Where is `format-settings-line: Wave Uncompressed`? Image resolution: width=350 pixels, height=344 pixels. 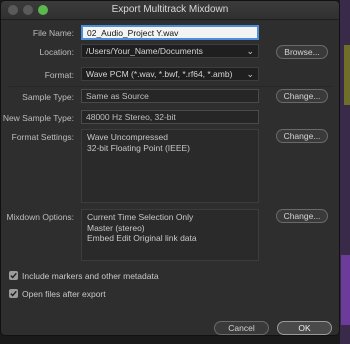 format-settings-line: Wave Uncompressed is located at coordinates (127, 137).